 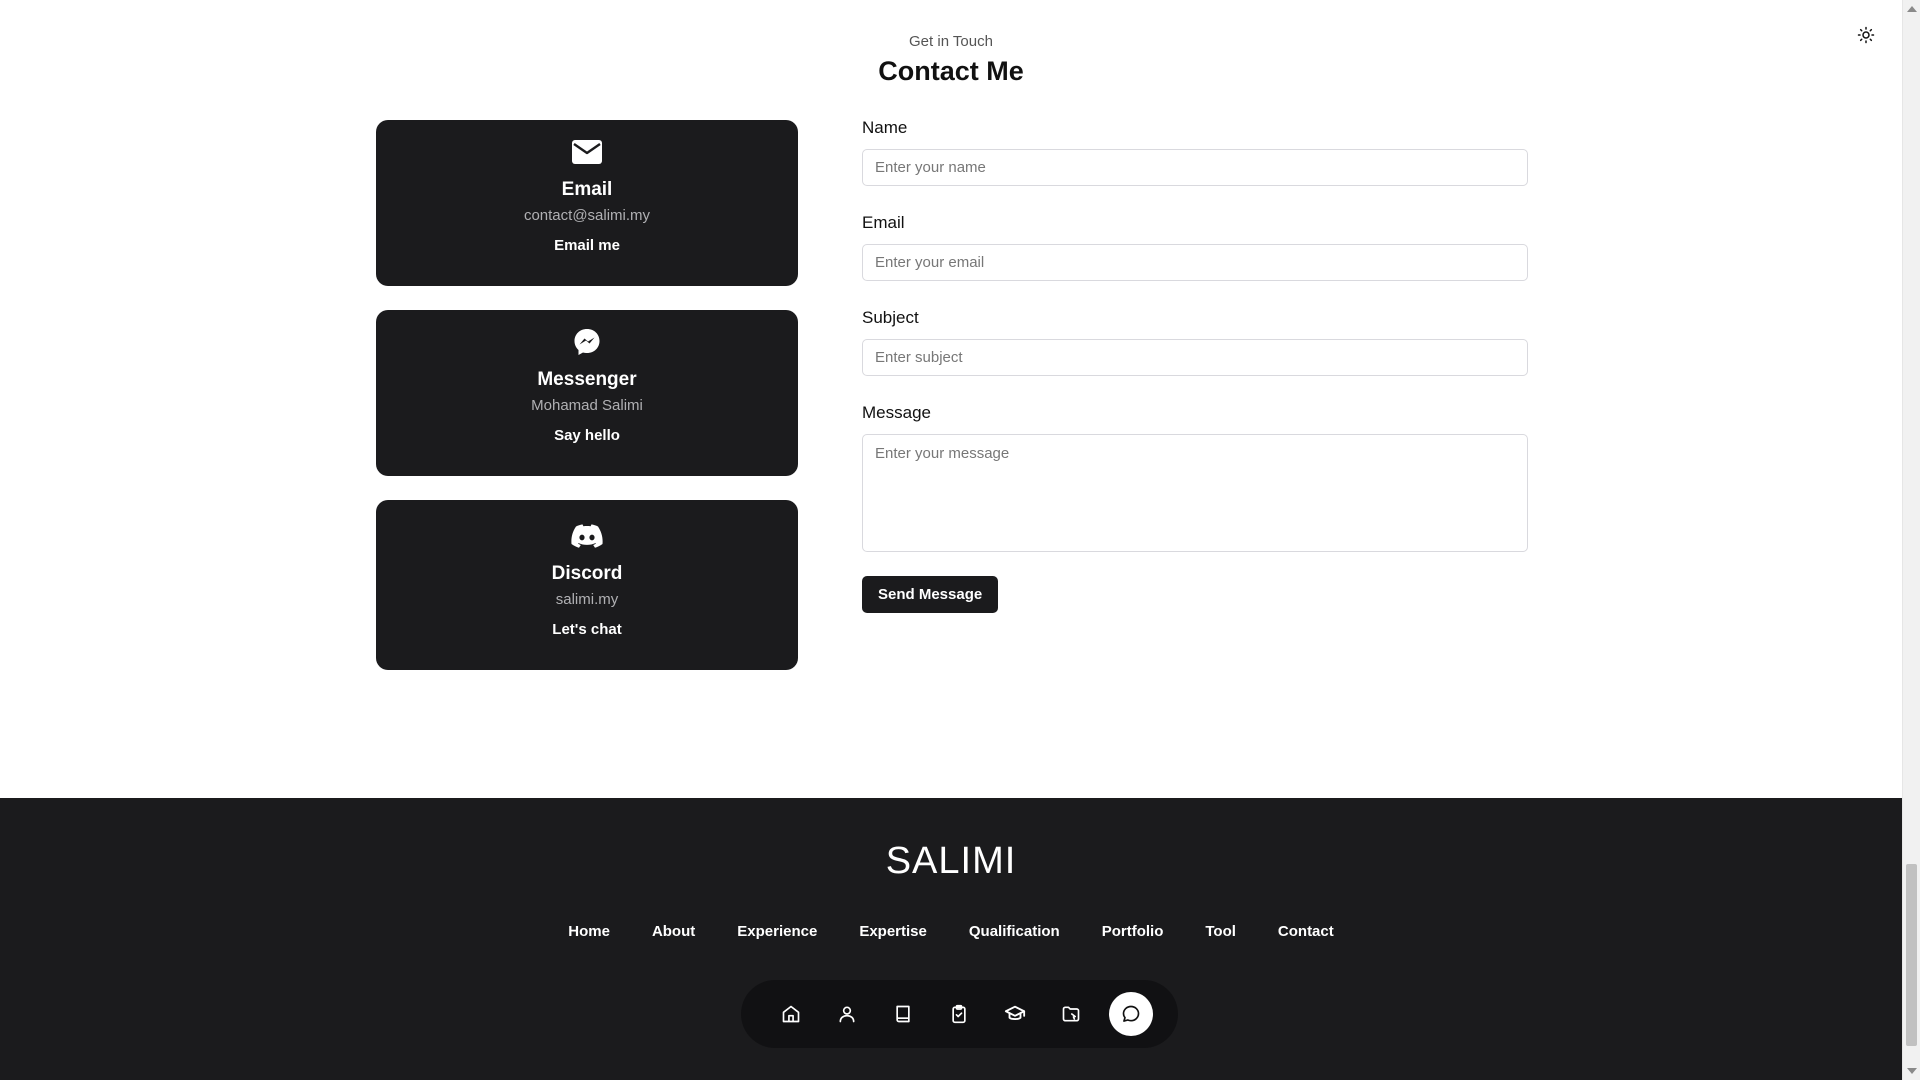 I want to click on message-textarea, so click(x=1195, y=493).